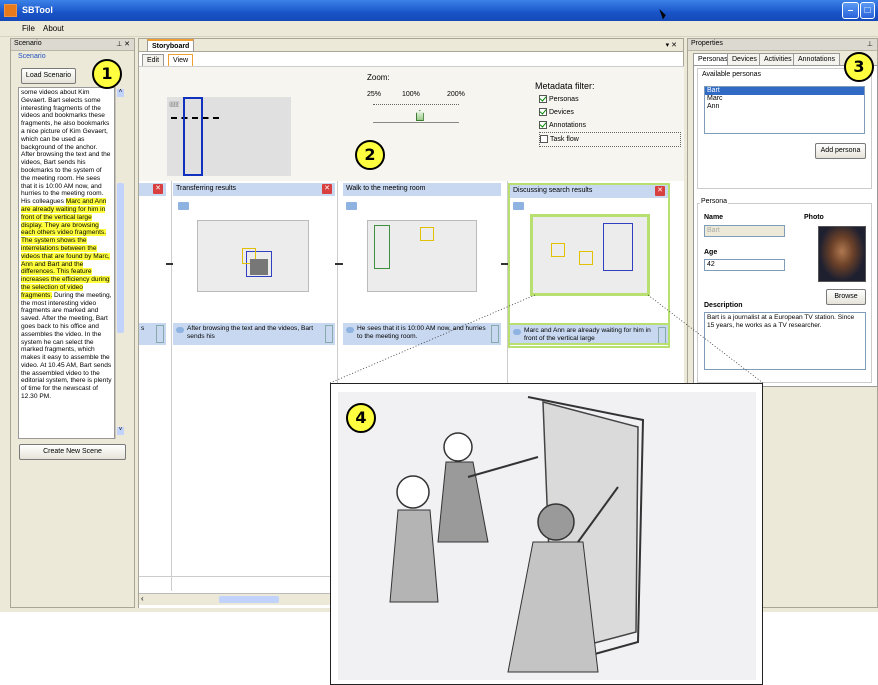  What do you see at coordinates (517, 534) in the screenshot?
I see `sketch-drawing` at bounding box center [517, 534].